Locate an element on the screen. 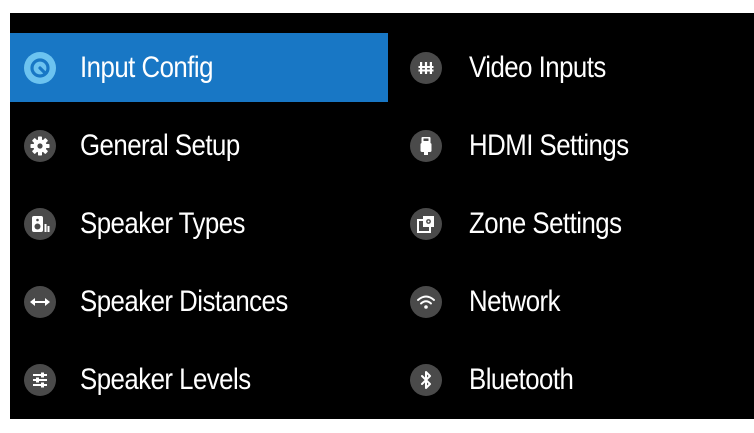 The width and height of the screenshot is (754, 433). menu-item-speaker-distances: Speaker Distances is located at coordinates (199, 301).